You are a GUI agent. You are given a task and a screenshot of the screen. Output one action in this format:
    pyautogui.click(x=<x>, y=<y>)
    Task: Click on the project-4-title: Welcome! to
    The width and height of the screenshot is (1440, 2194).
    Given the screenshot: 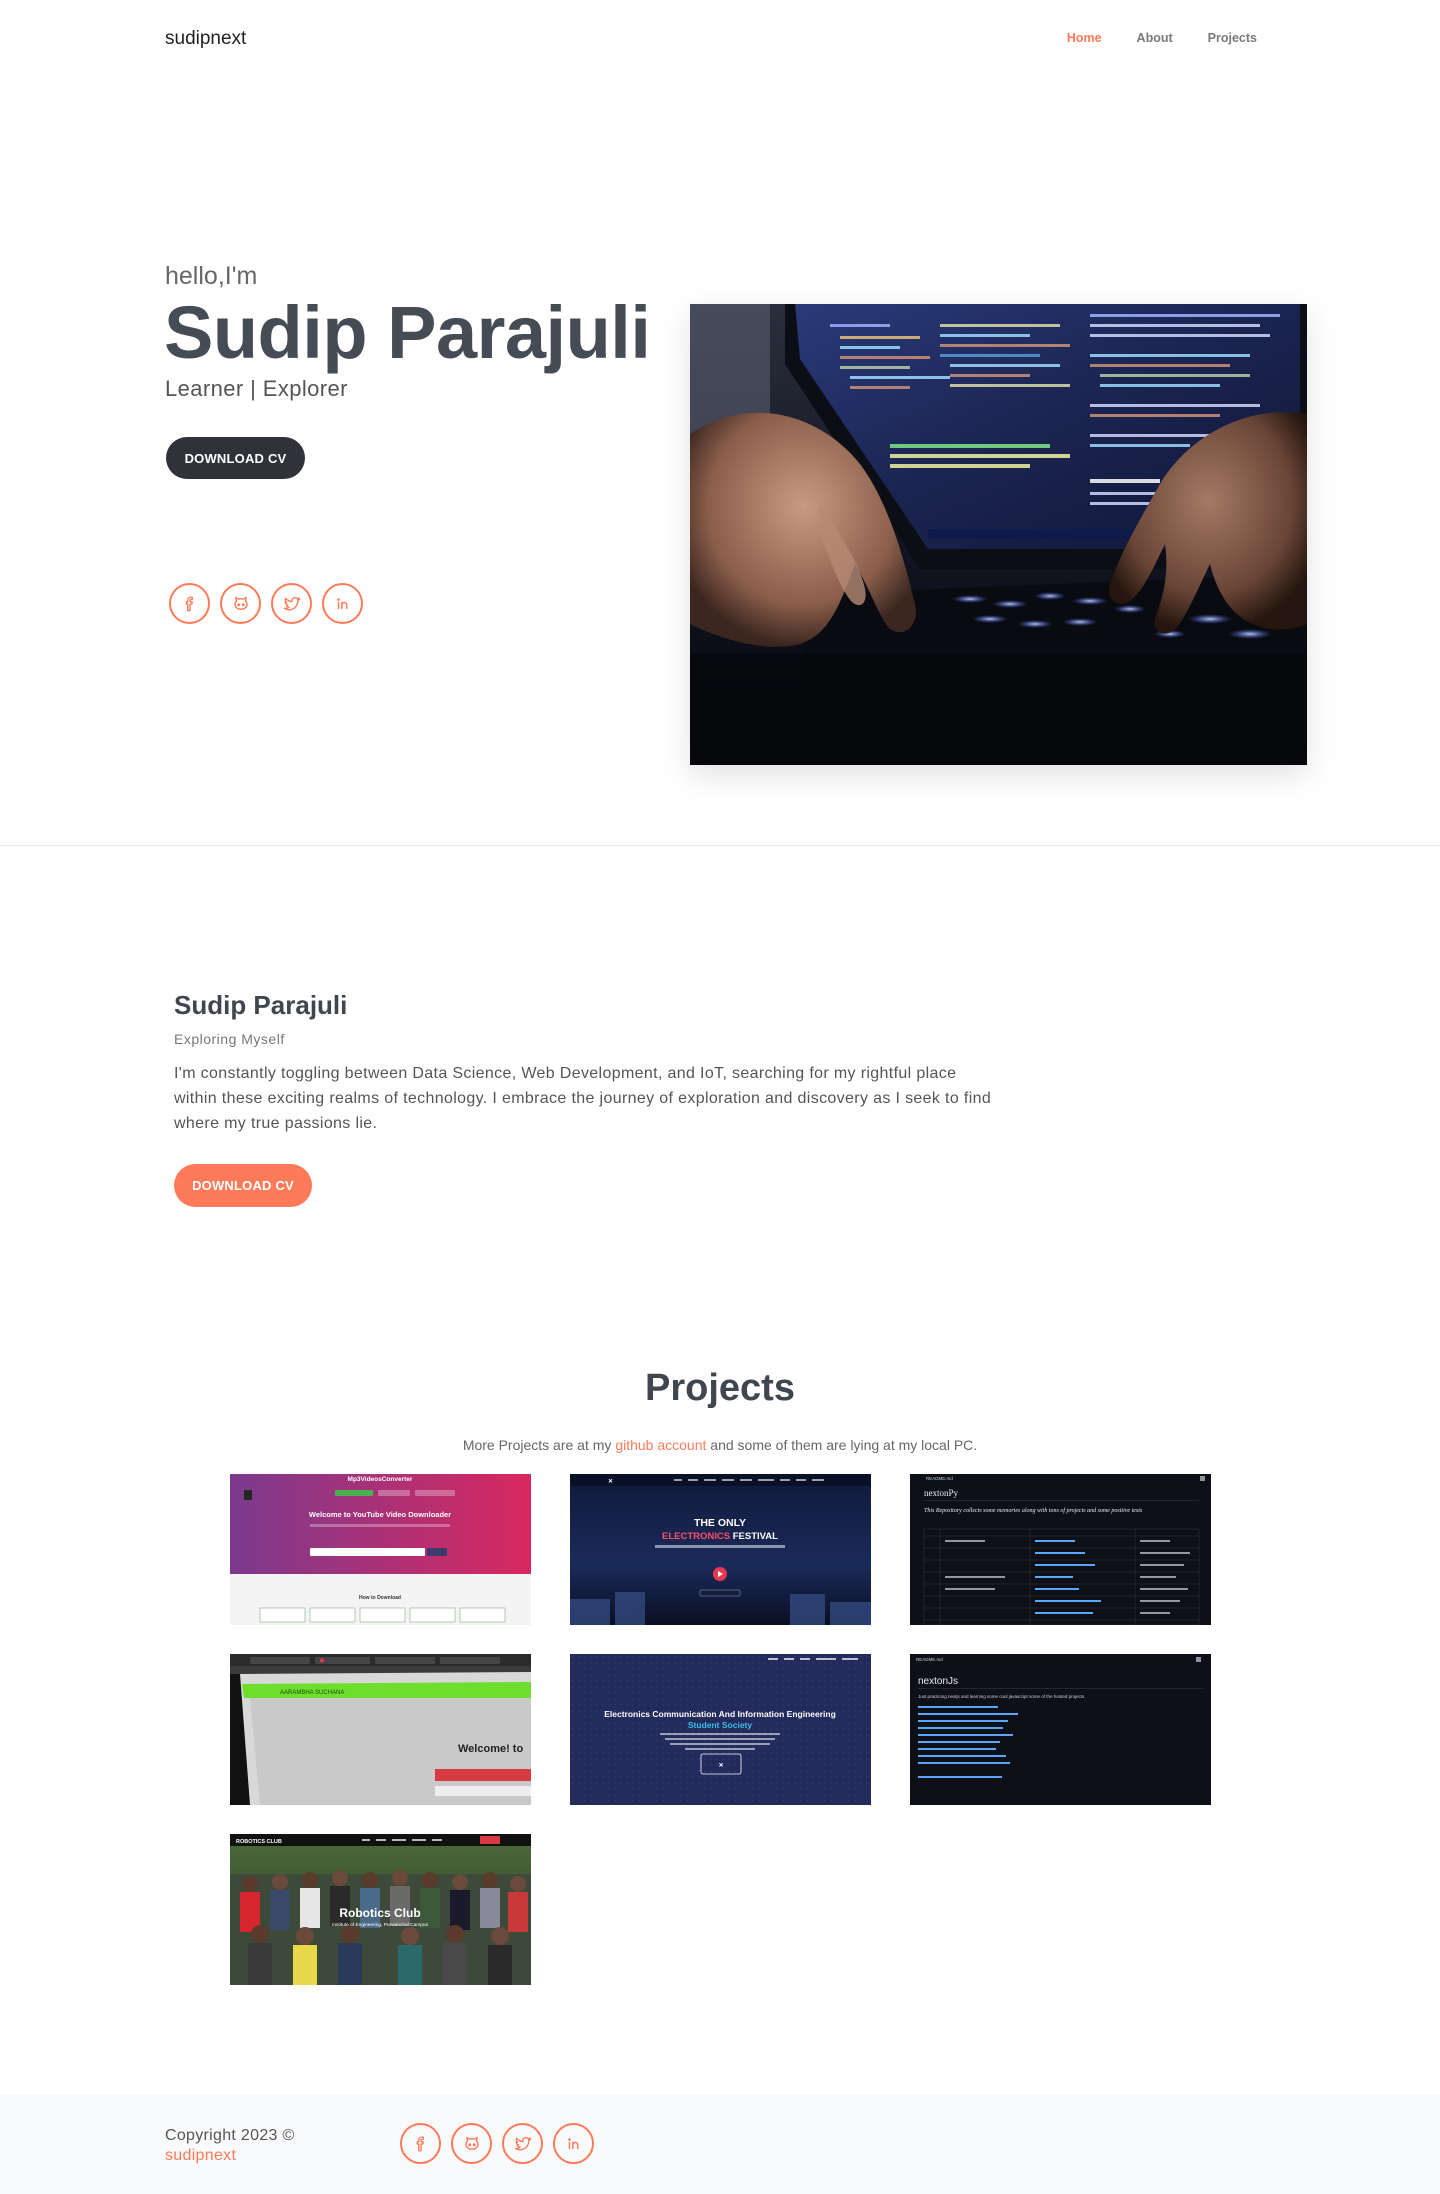 What is the action you would take?
    pyautogui.click(x=490, y=1749)
    